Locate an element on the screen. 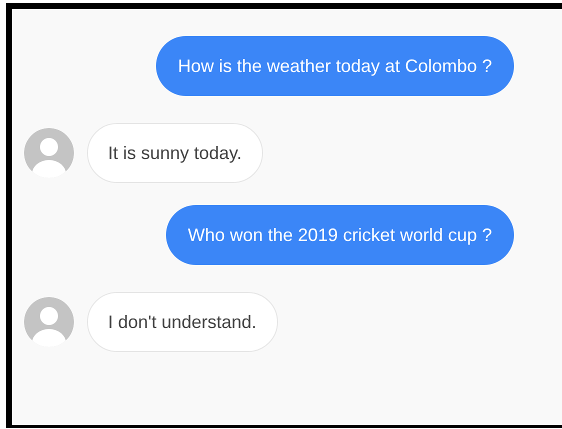 The width and height of the screenshot is (562, 429). bot-message: It is sunny today. is located at coordinates (175, 153).